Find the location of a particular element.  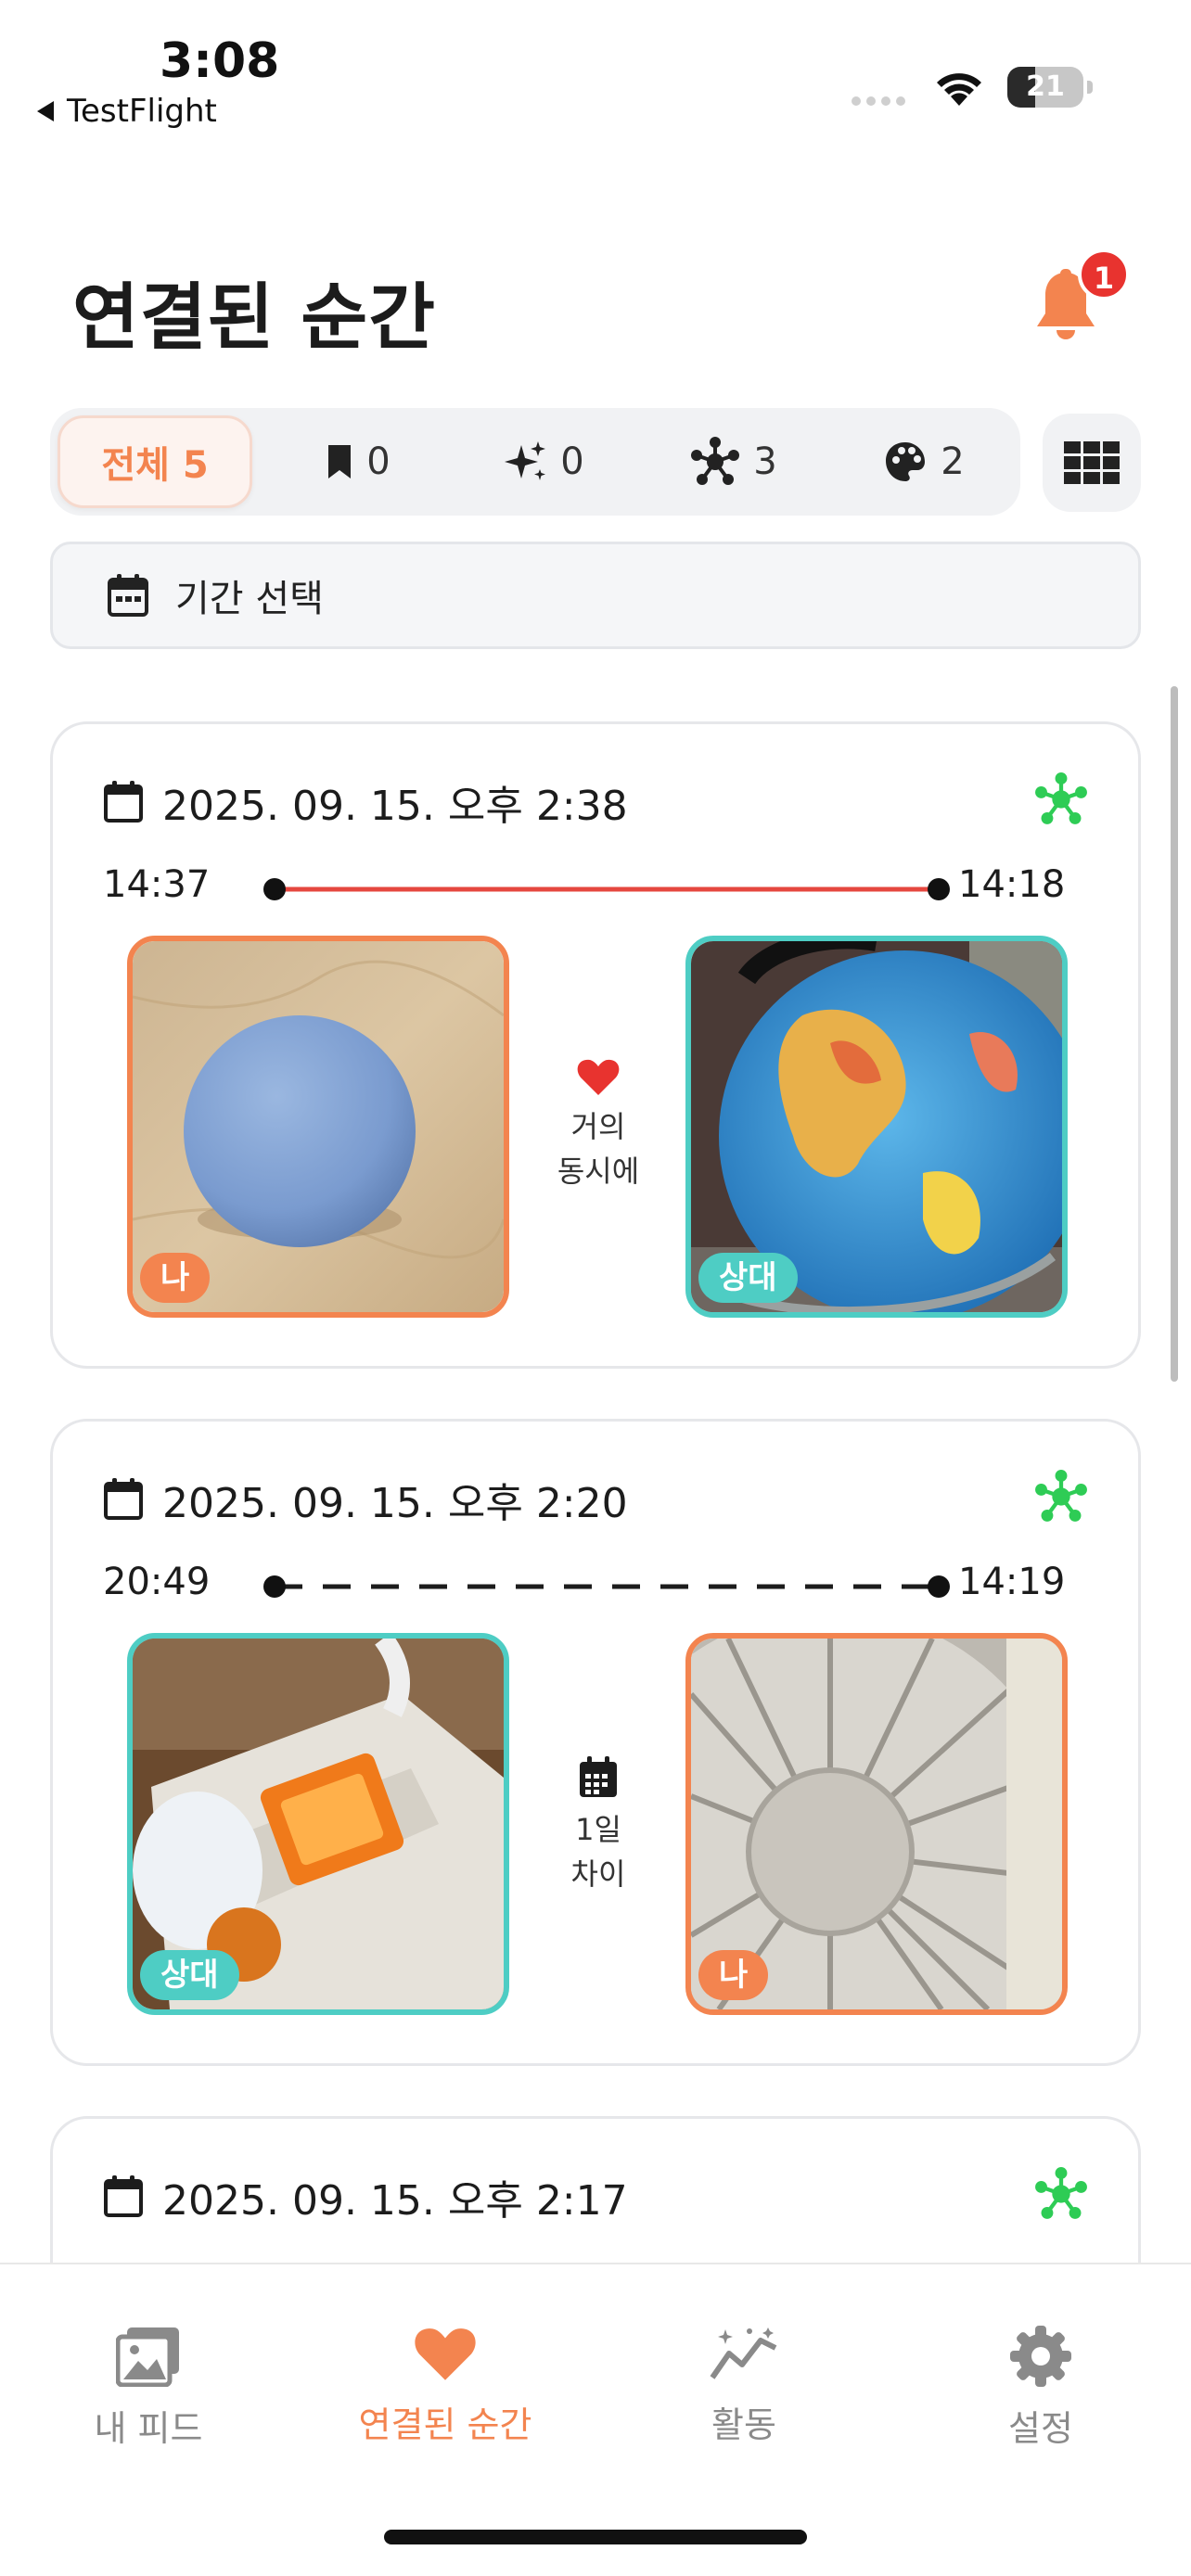

filter-all: 전체 5 is located at coordinates (155, 462).